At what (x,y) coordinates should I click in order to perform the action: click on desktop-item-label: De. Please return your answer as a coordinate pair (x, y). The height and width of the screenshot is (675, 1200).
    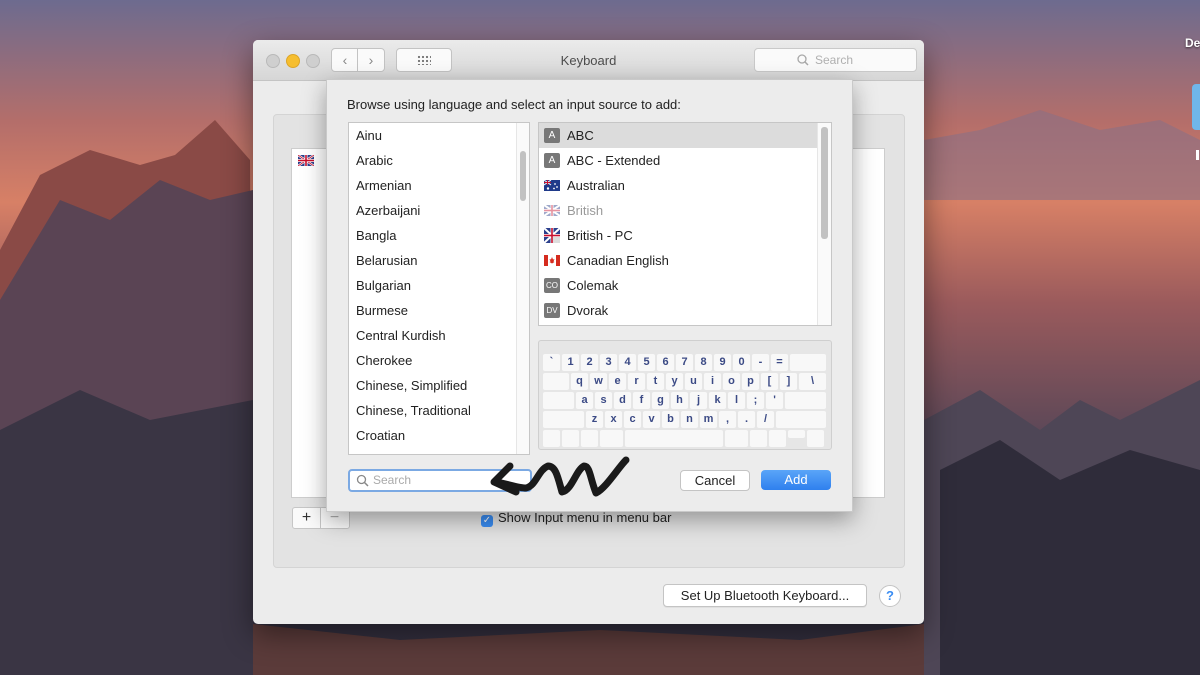
    Looking at the image, I should click on (1192, 43).